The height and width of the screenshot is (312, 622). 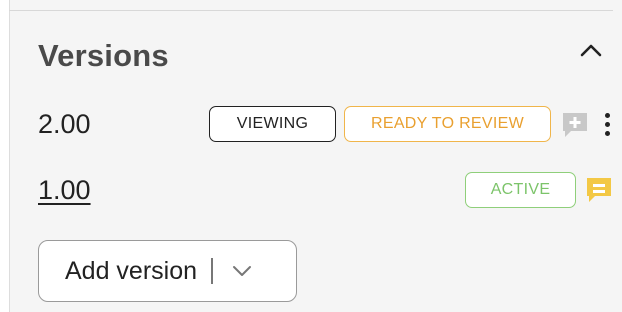 I want to click on add-comment-icon, so click(x=575, y=125).